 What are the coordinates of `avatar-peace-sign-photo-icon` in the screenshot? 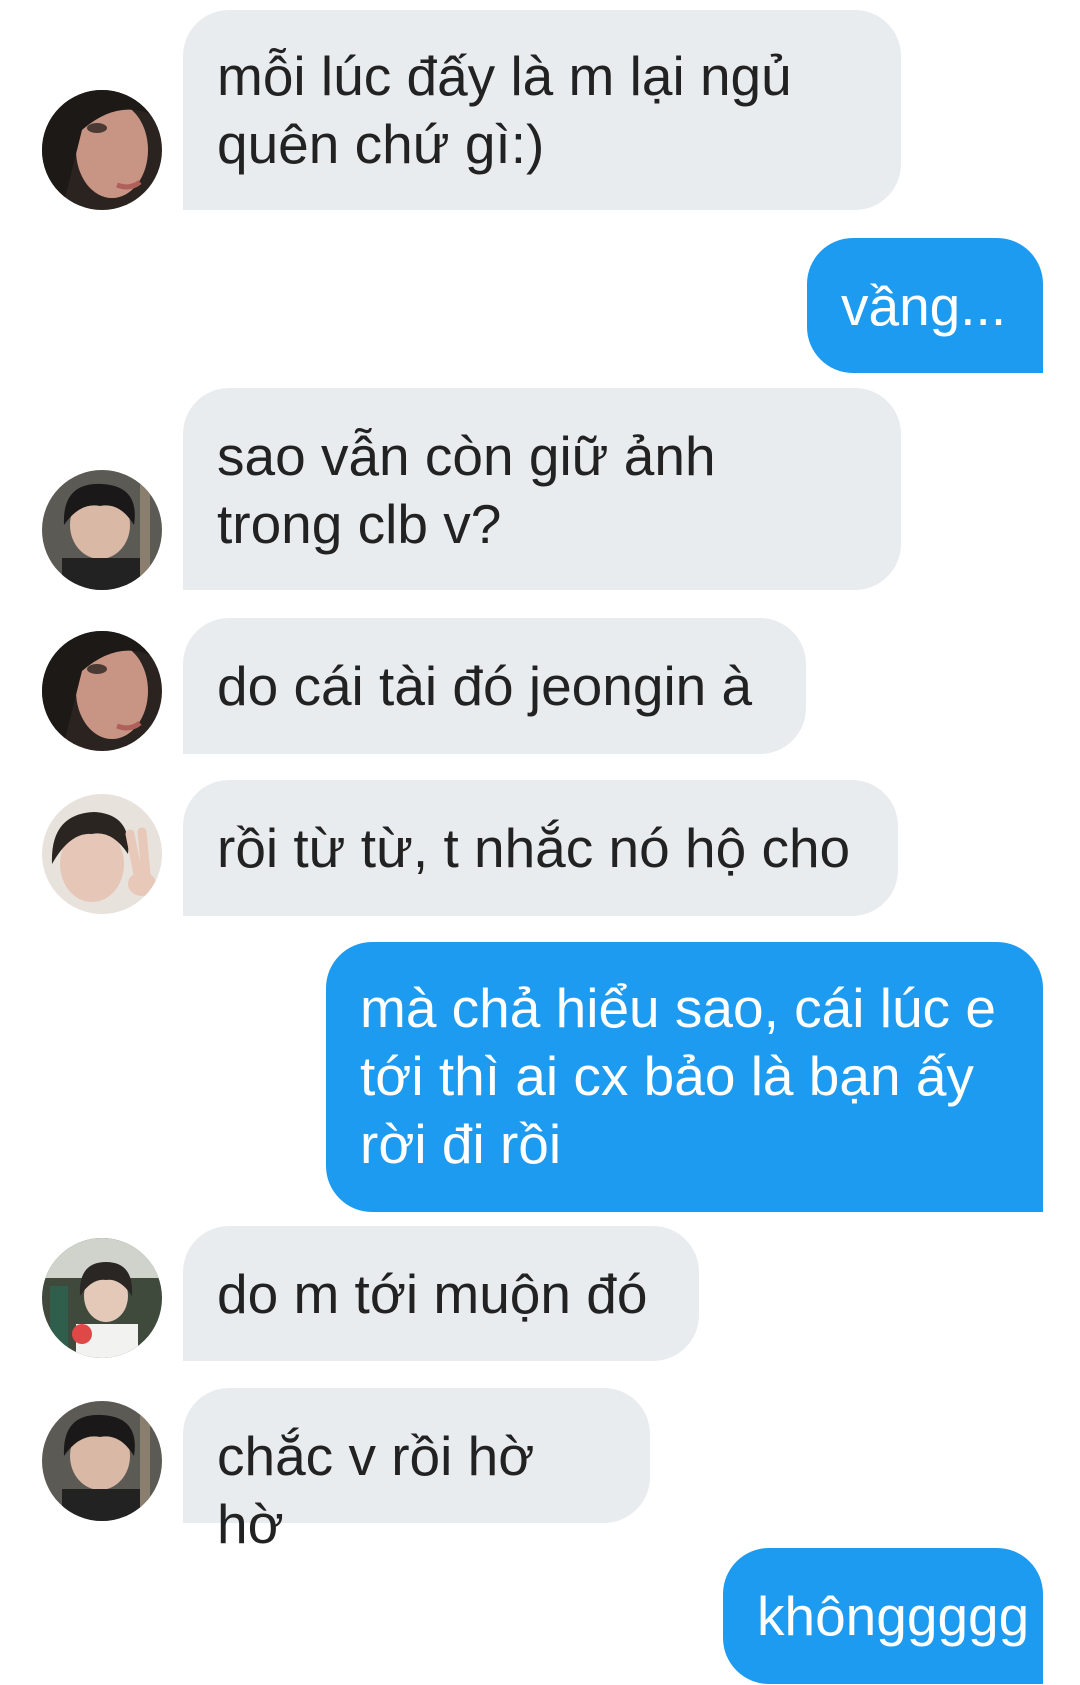 It's located at (102, 854).